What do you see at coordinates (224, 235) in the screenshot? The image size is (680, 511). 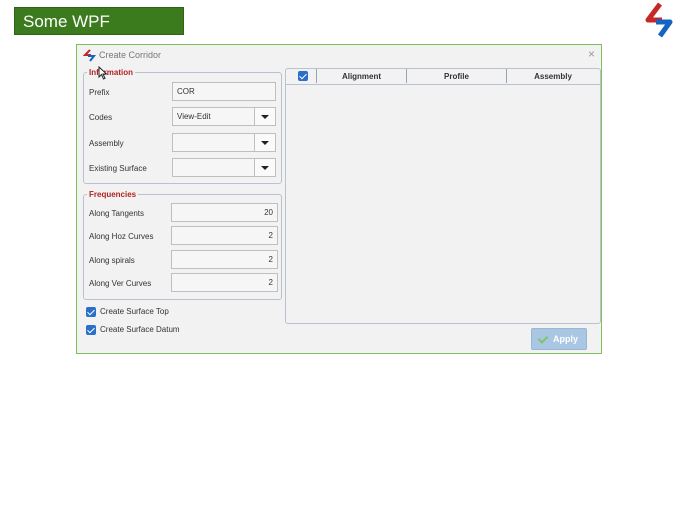 I see `along-hoz-curves-input: 2` at bounding box center [224, 235].